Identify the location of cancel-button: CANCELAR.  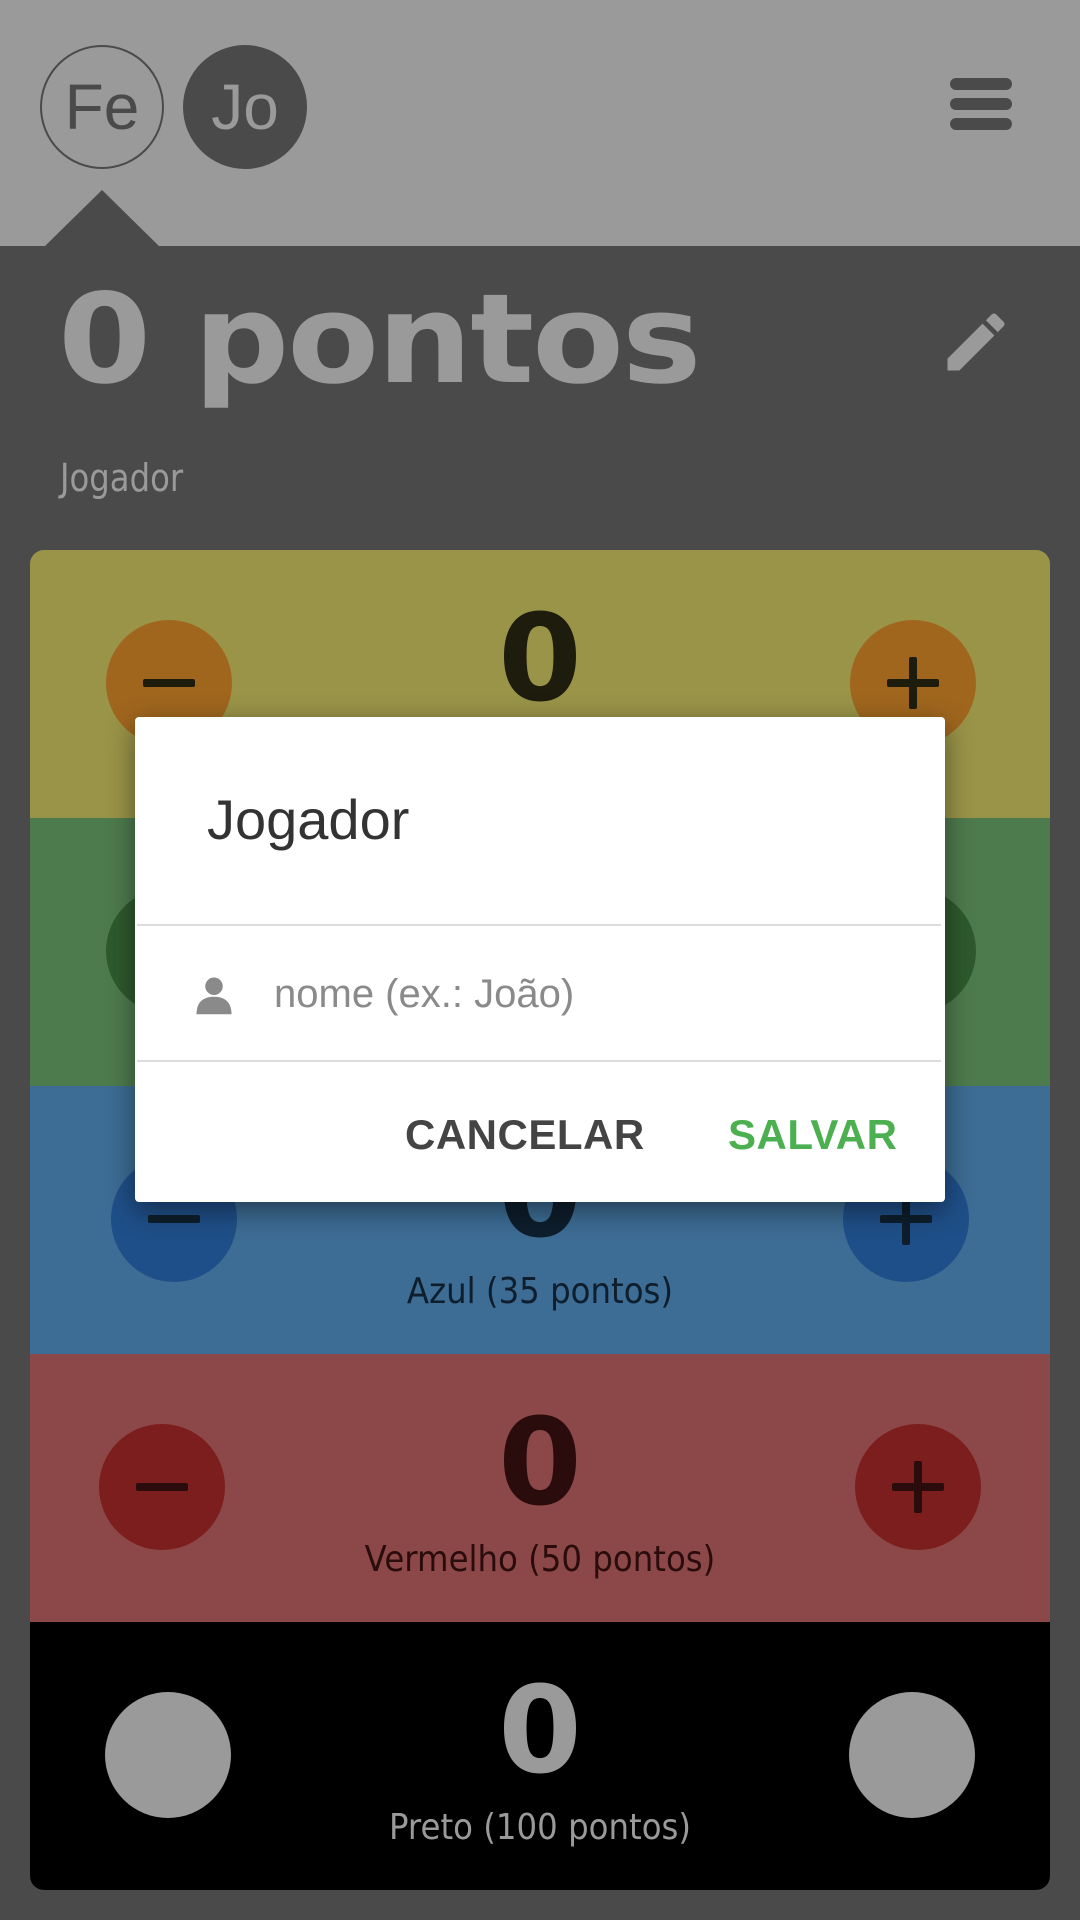
(525, 1135).